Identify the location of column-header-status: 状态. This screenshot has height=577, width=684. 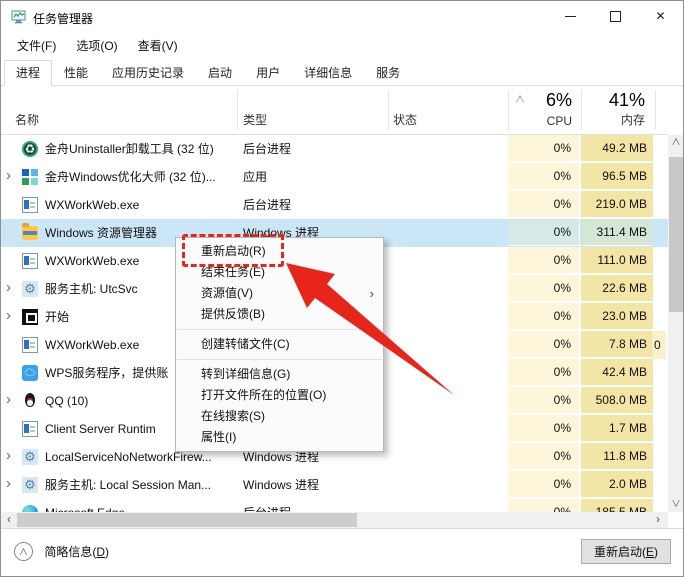
(405, 119).